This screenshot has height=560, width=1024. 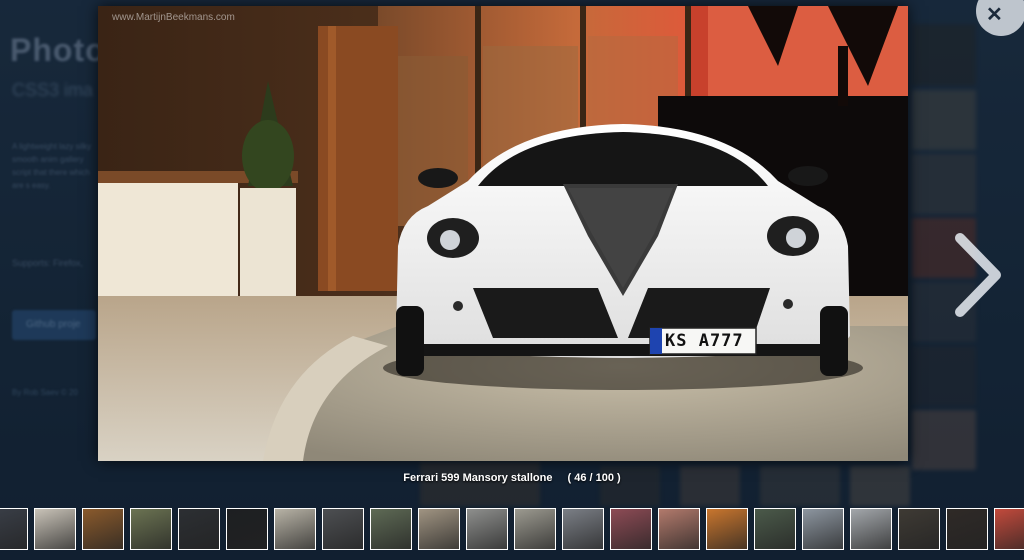 I want to click on watermark: www.MartijnBeekmans.com, so click(x=173, y=17).